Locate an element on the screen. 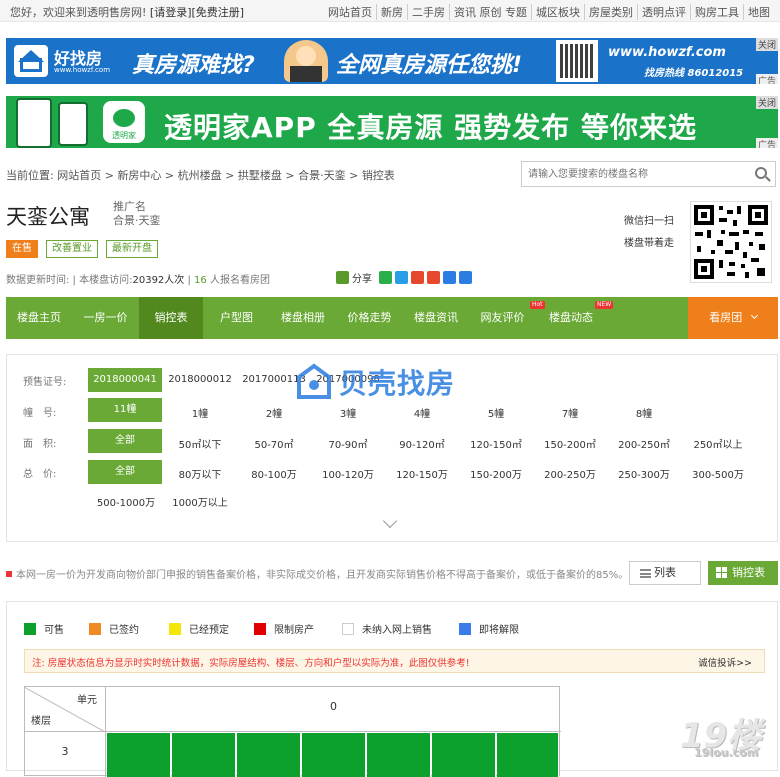 This screenshot has height=777, width=780. breadcrumb-link: 新房中心 is located at coordinates (139, 175).